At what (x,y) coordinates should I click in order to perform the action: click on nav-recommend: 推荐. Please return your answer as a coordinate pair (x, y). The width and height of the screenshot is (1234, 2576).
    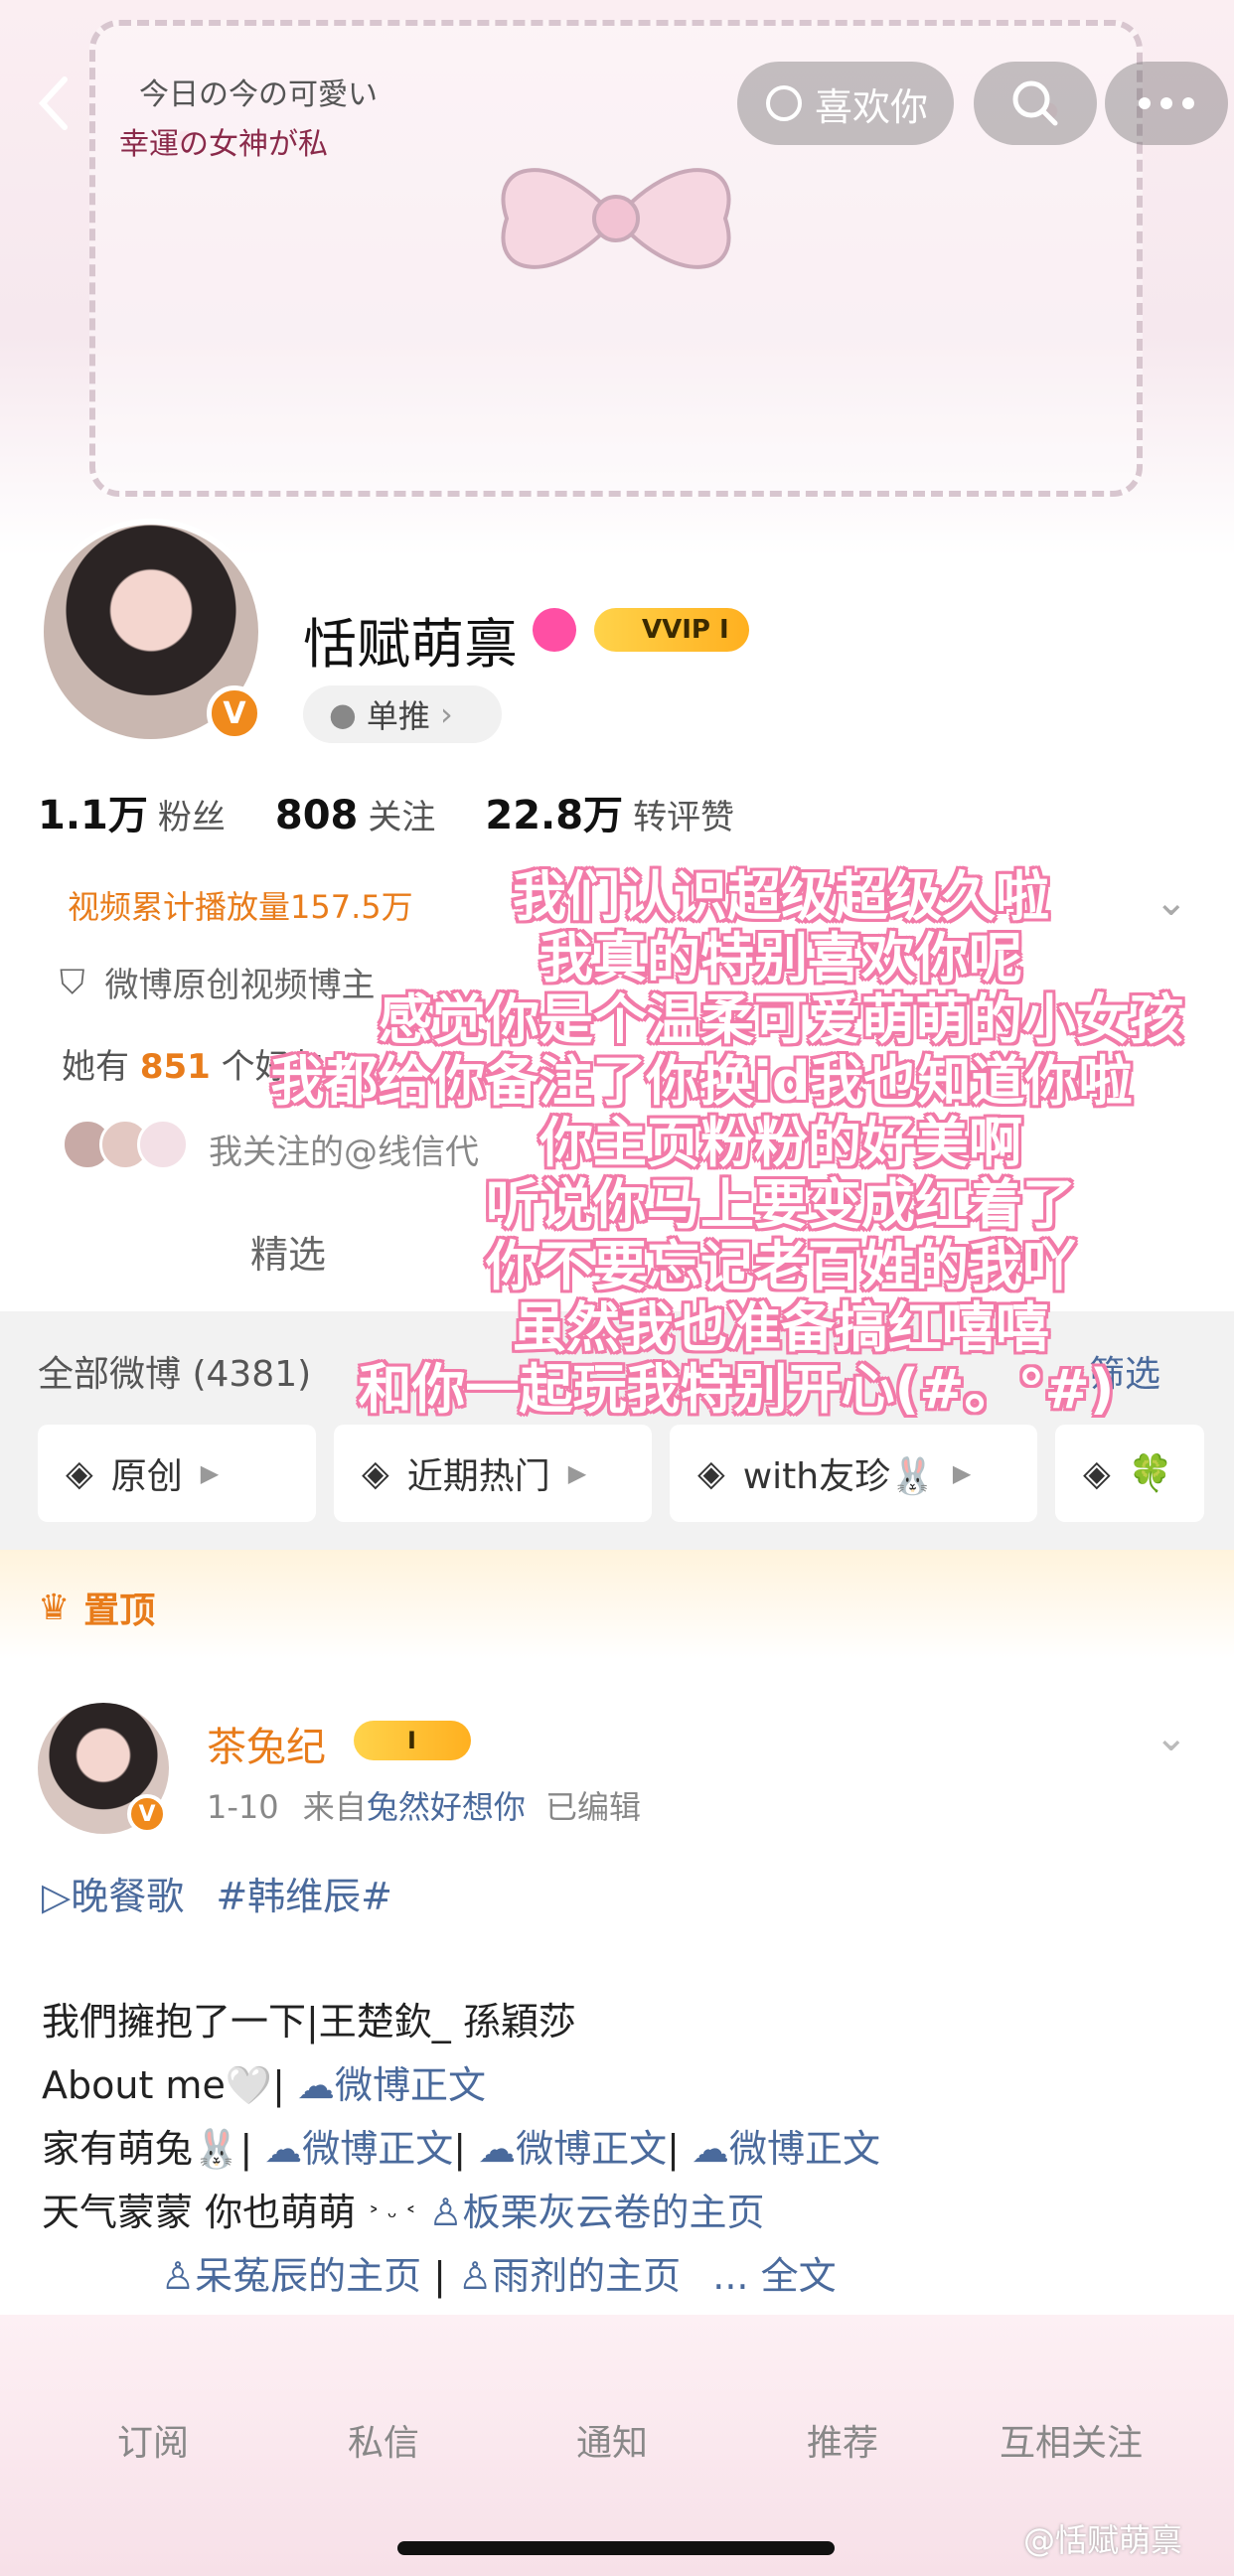
    Looking at the image, I should click on (842, 2440).